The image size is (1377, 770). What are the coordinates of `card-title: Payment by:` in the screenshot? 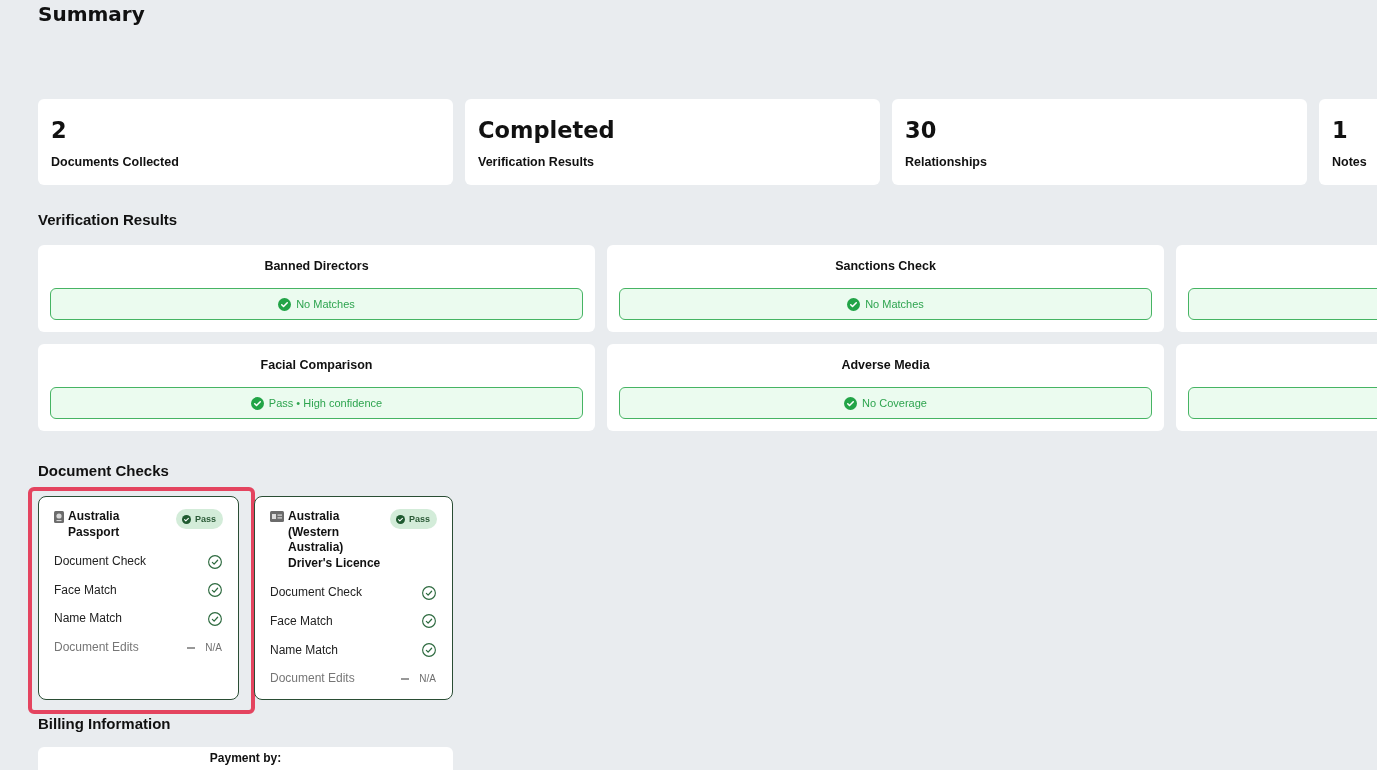 It's located at (245, 758).